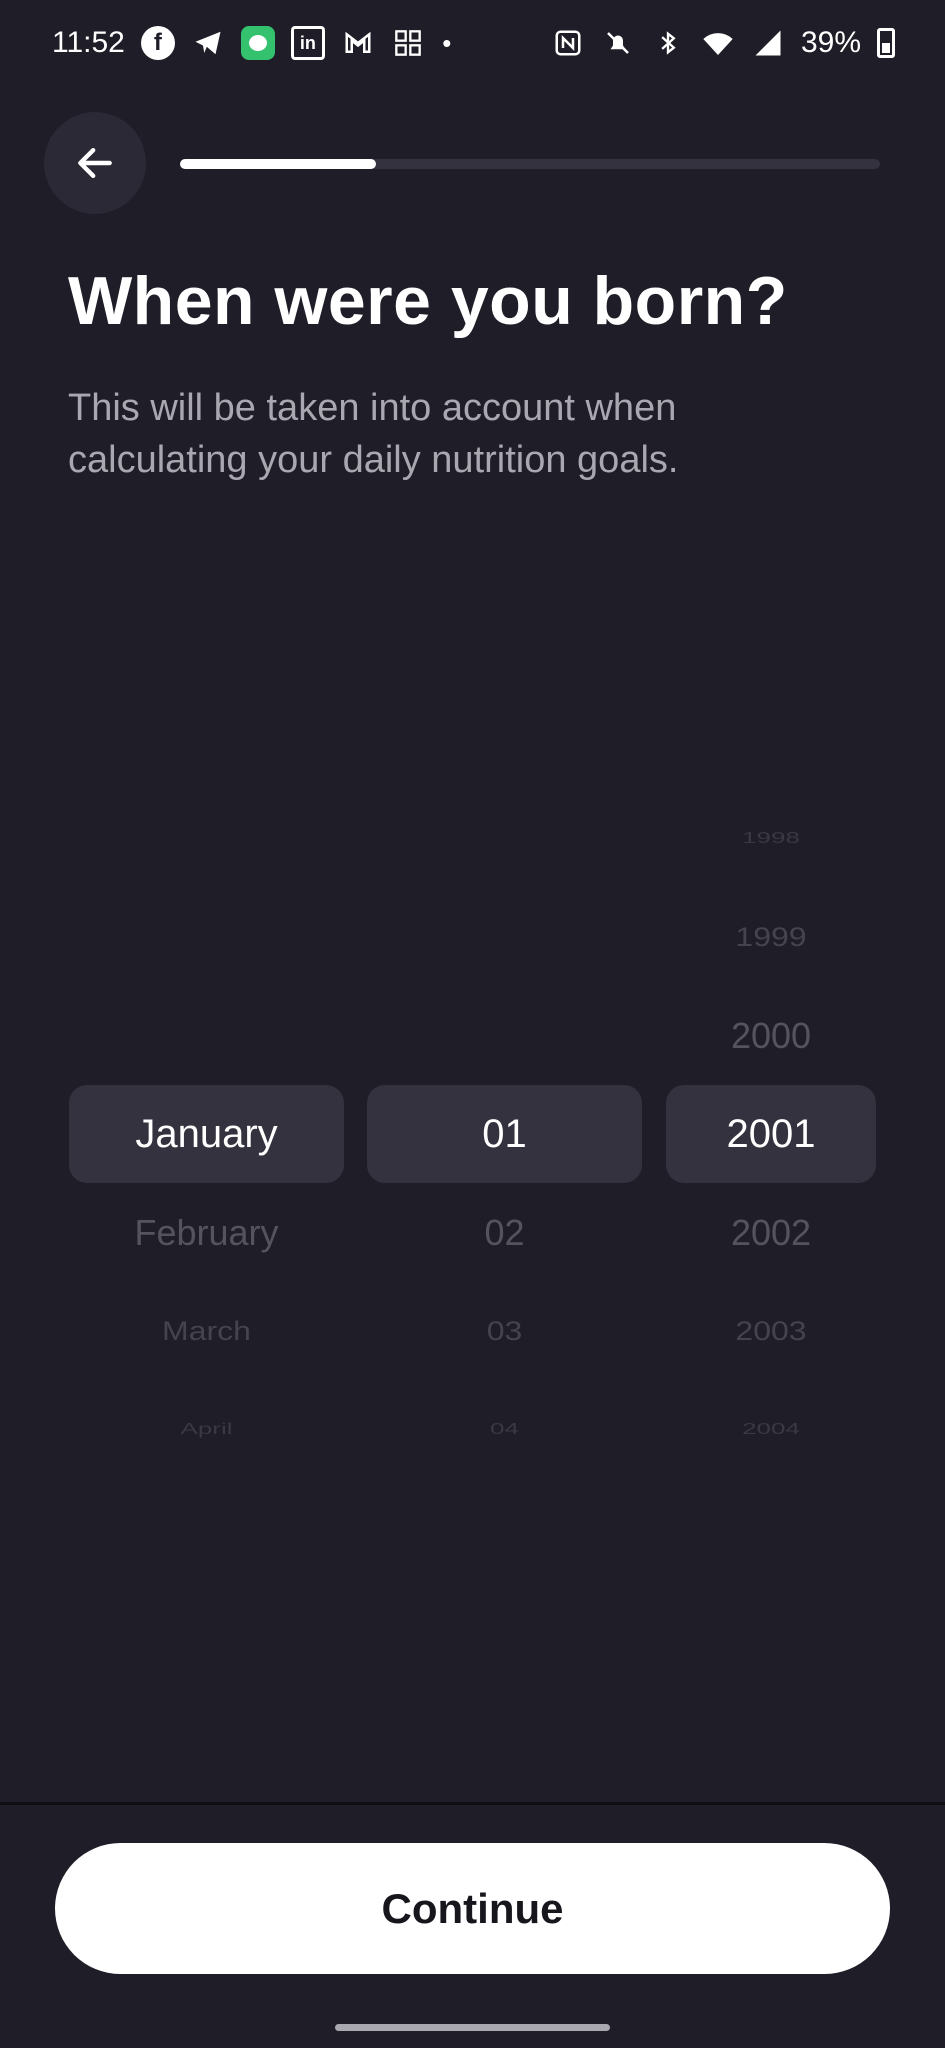 The width and height of the screenshot is (945, 2048). Describe the element at coordinates (472, 1908) in the screenshot. I see `continue-button: Continue` at that location.